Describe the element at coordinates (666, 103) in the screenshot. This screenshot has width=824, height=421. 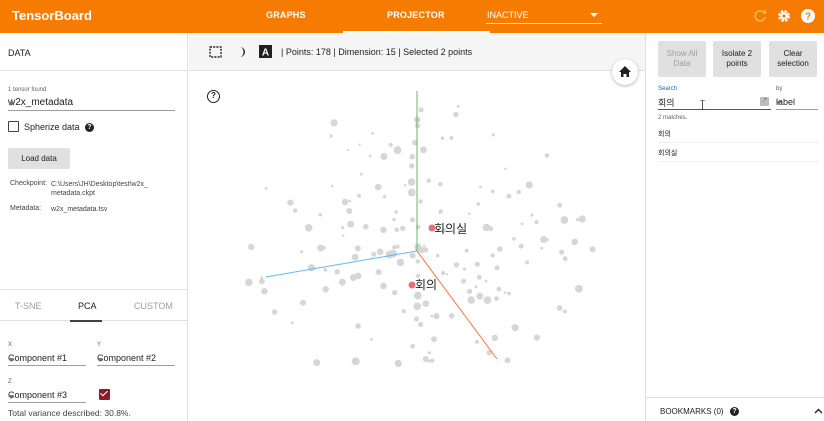
I see `search-input-value: 회의` at that location.